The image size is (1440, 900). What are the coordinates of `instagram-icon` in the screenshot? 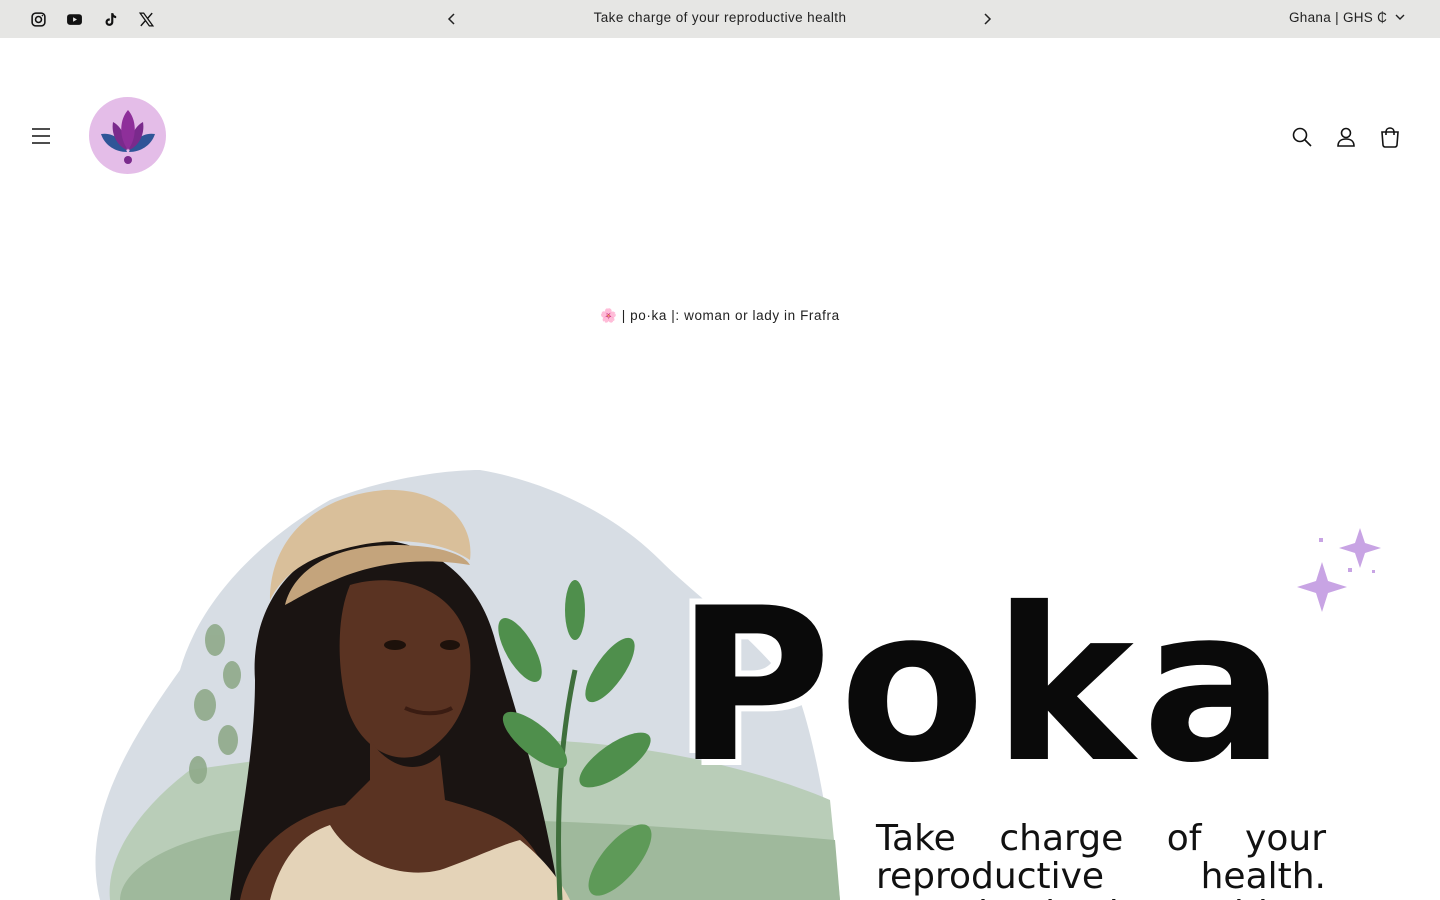 It's located at (38, 19).